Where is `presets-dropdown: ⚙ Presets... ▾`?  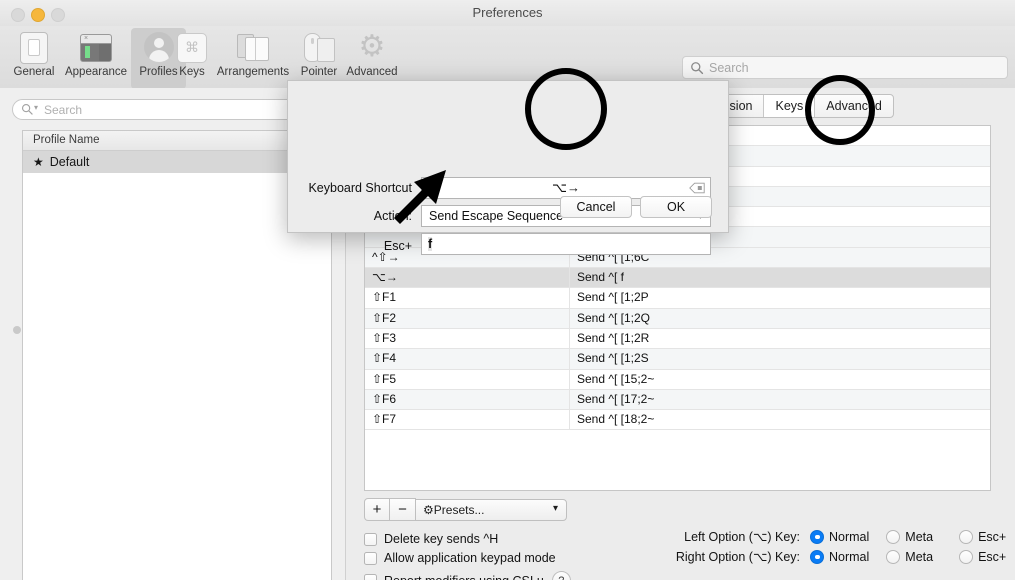 presets-dropdown: ⚙ Presets... ▾ is located at coordinates (491, 509).